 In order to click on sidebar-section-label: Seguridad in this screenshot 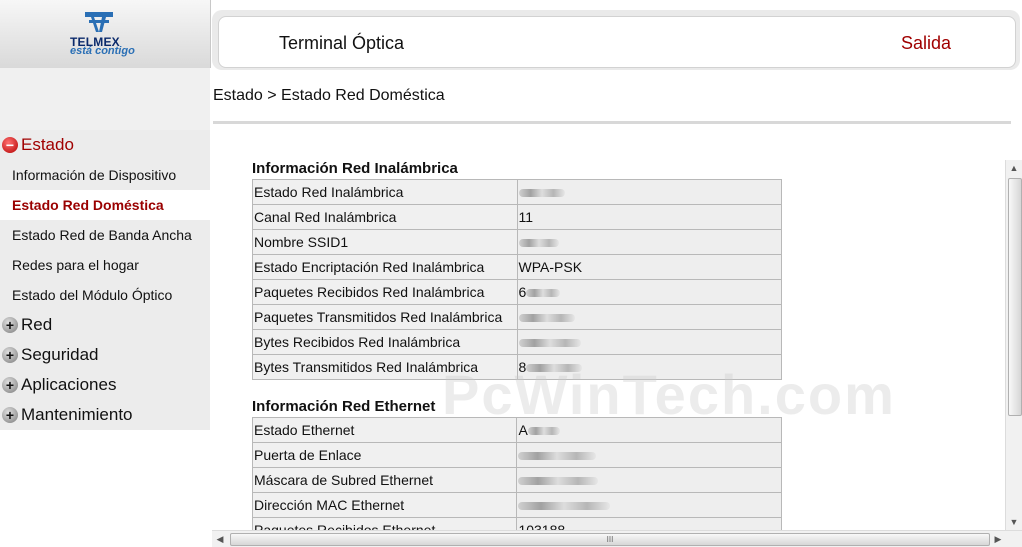, I will do `click(60, 354)`.